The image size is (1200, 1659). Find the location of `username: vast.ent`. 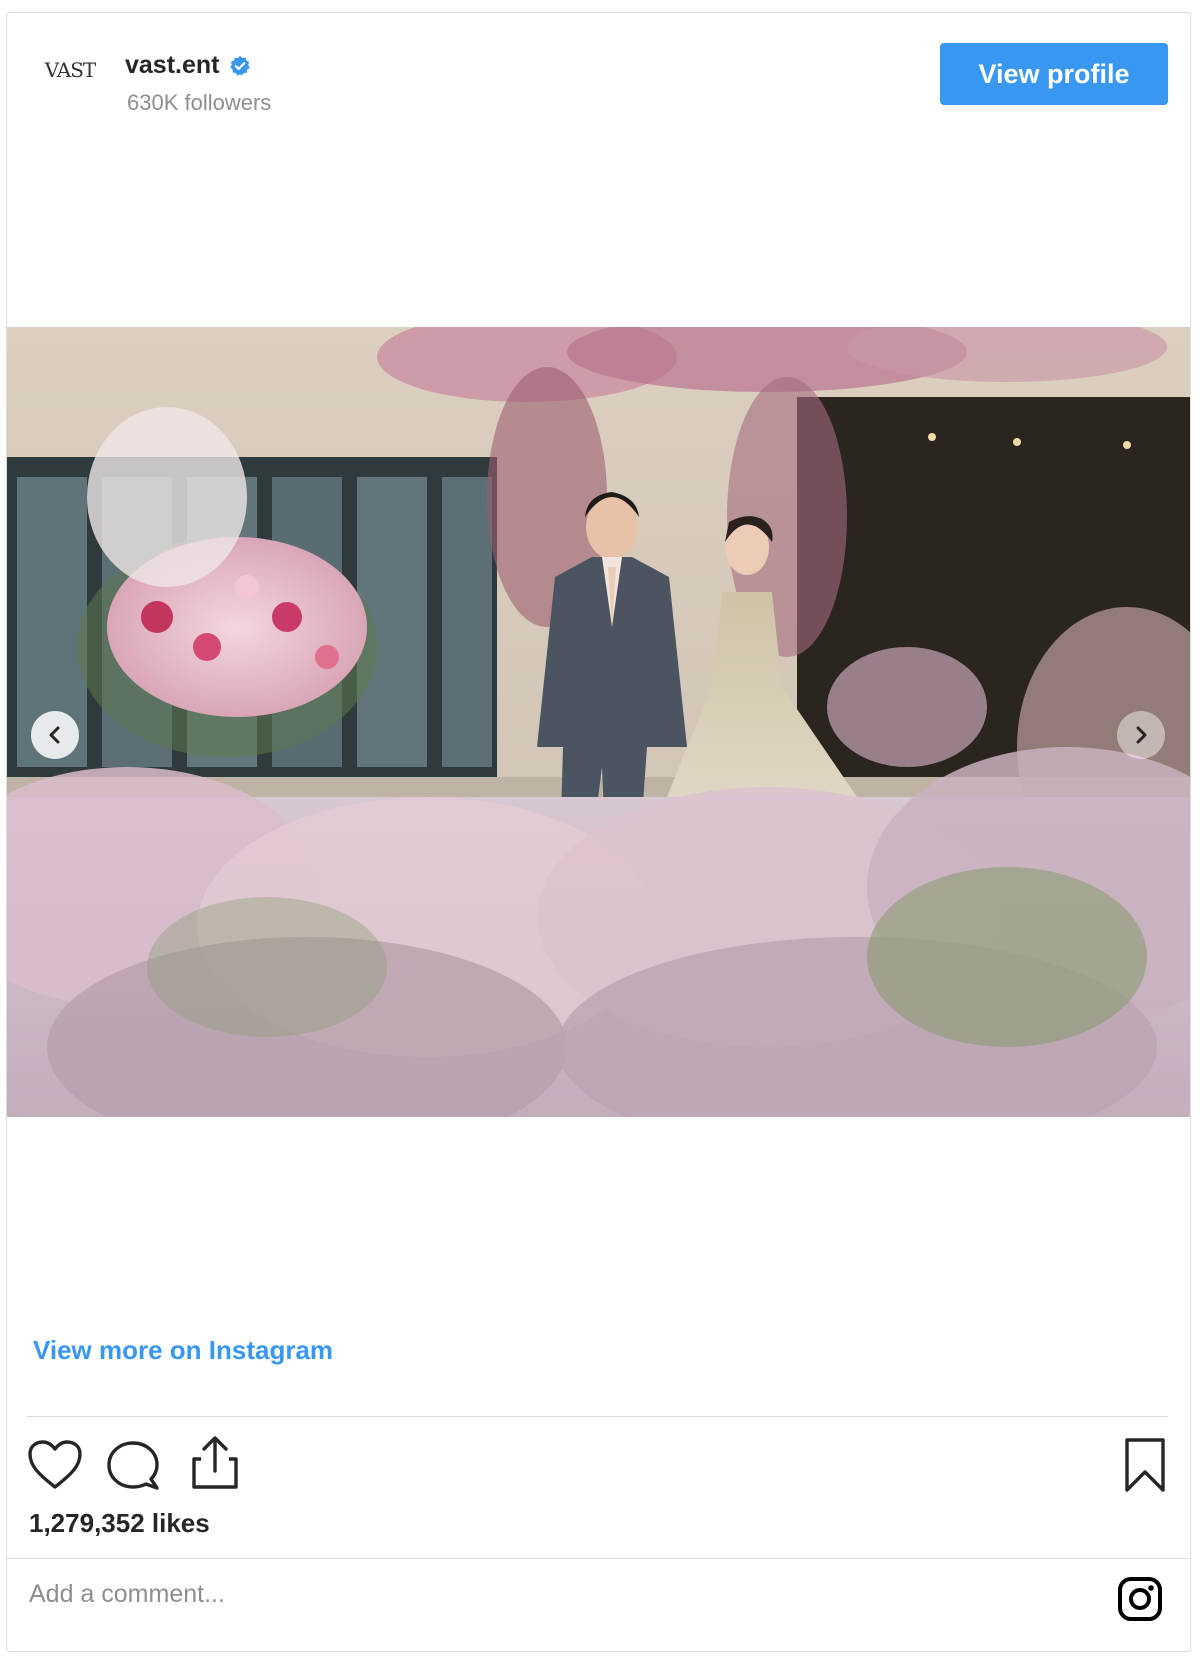

username: vast.ent is located at coordinates (172, 65).